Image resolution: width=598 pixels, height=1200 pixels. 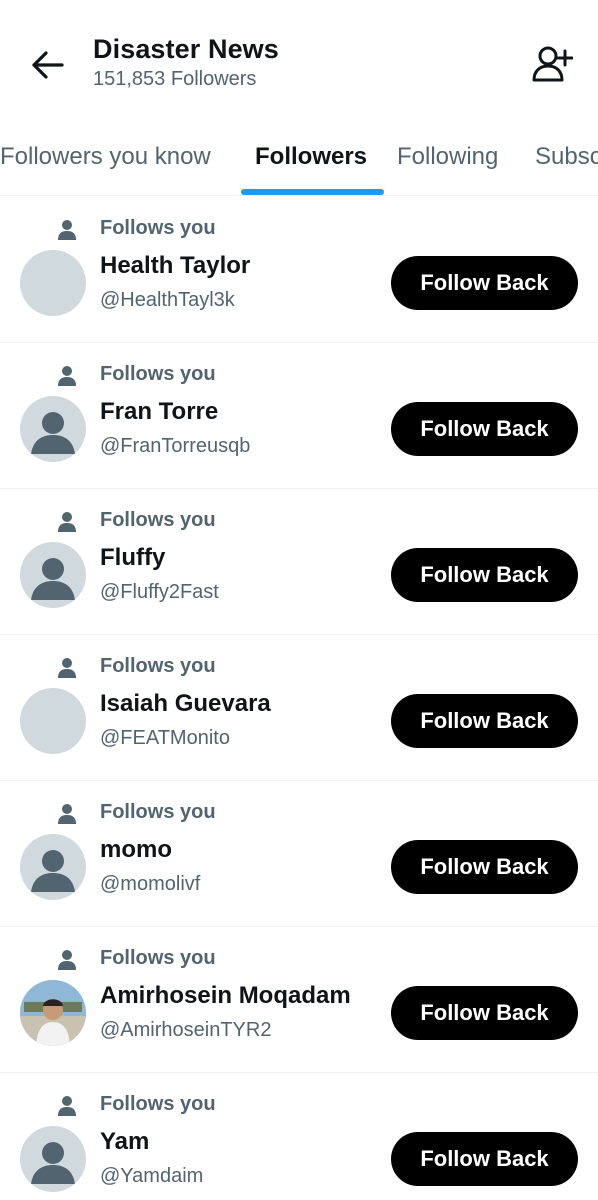 What do you see at coordinates (186, 49) in the screenshot?
I see `page-title: Disaster News` at bounding box center [186, 49].